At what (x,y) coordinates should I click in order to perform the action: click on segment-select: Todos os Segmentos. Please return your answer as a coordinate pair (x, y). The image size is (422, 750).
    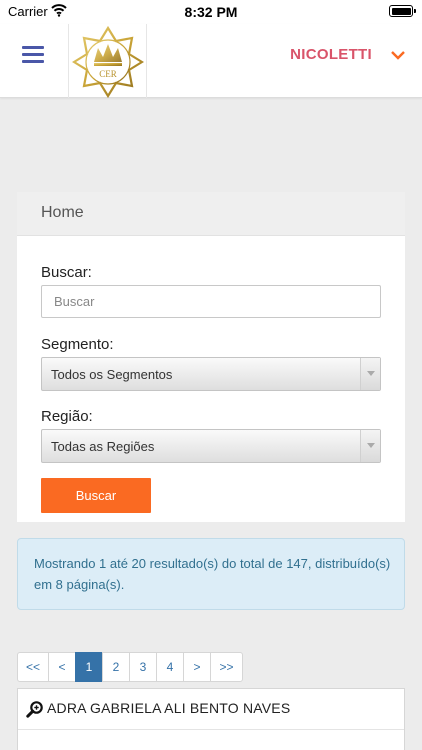
    Looking at the image, I should click on (211, 374).